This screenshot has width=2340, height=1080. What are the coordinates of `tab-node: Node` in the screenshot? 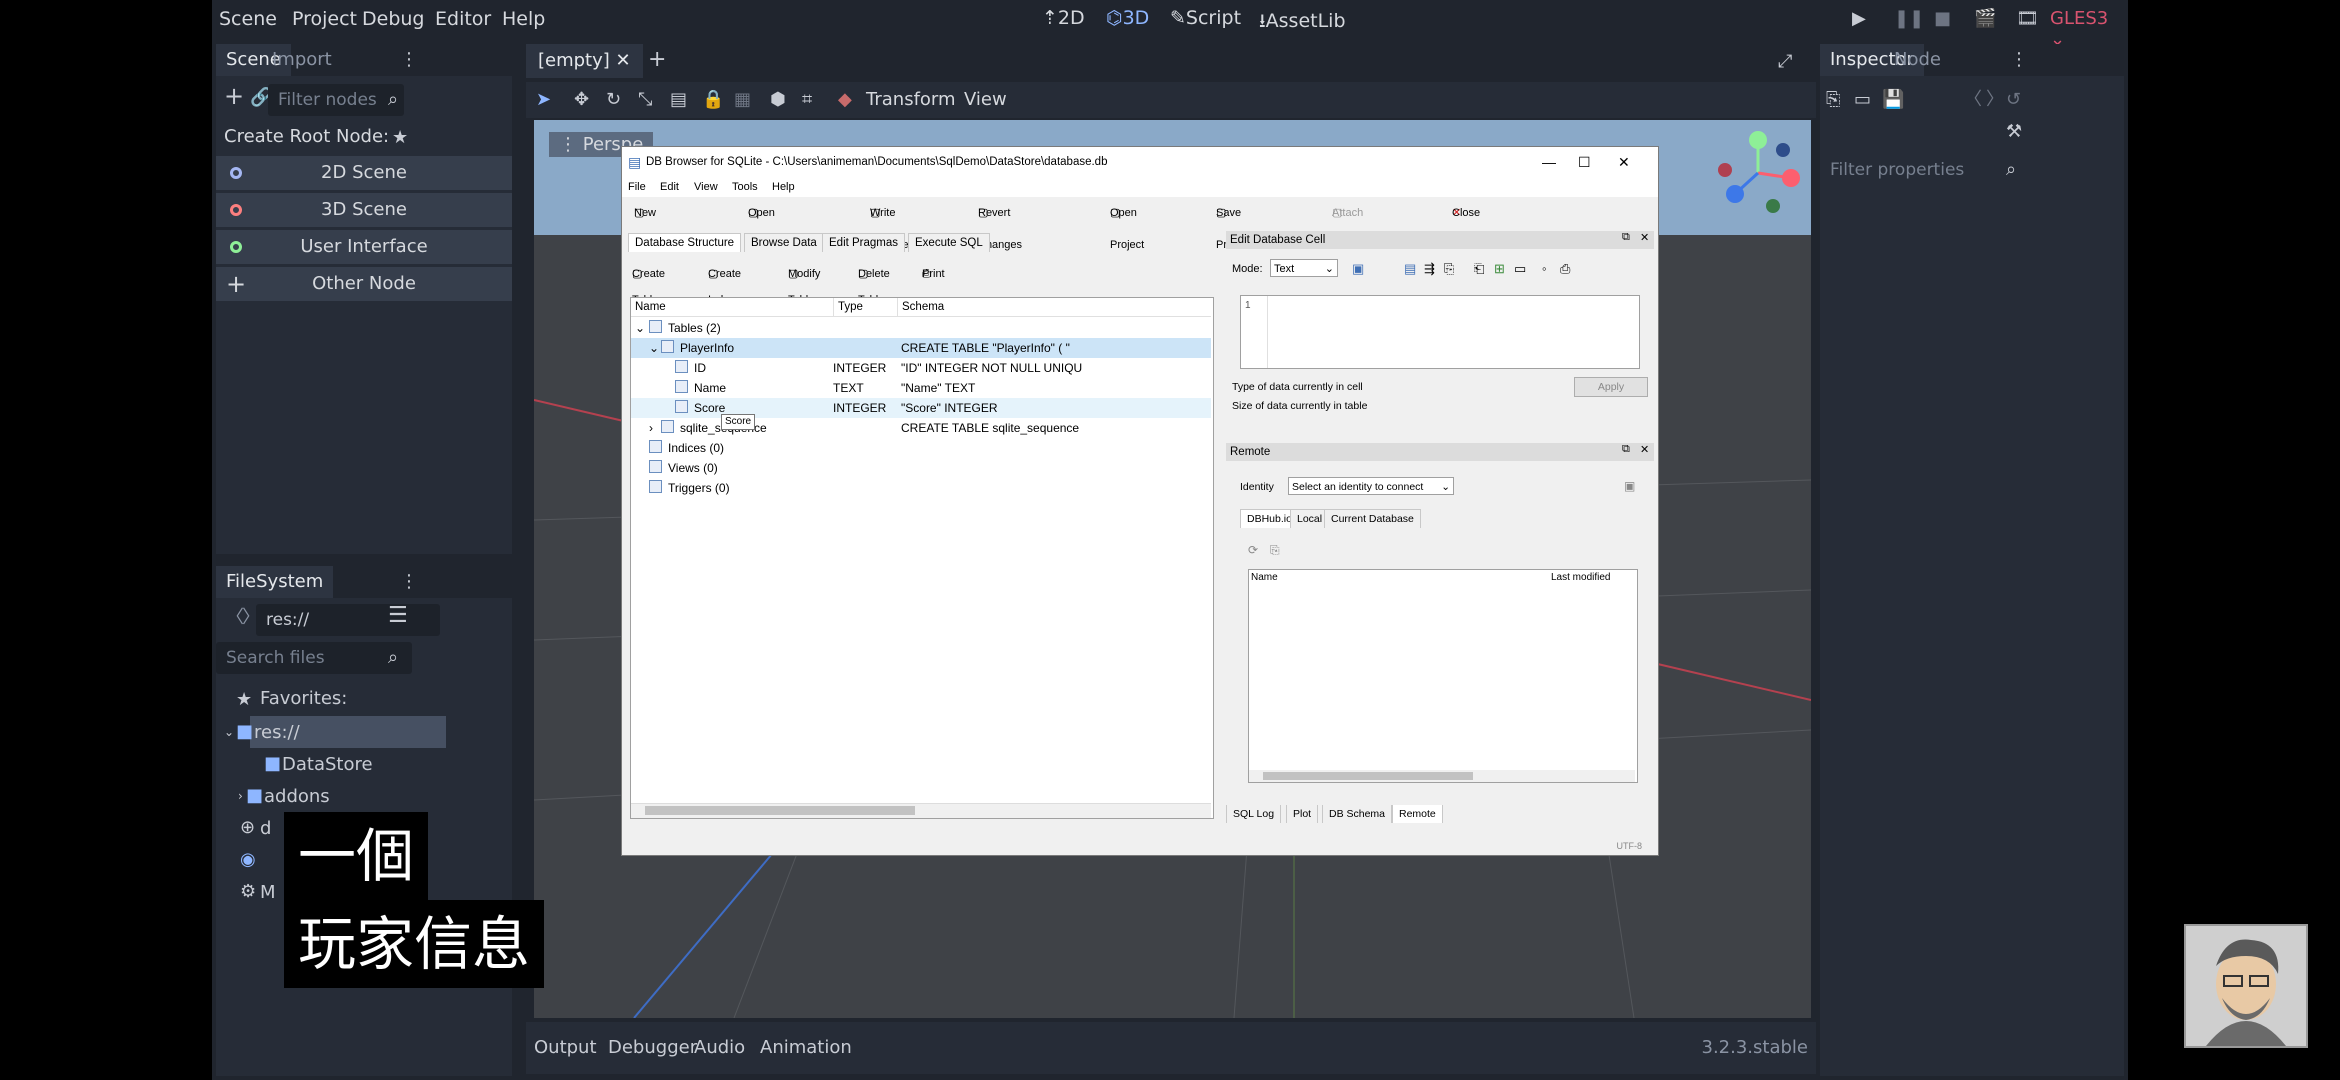 It's located at (1917, 60).